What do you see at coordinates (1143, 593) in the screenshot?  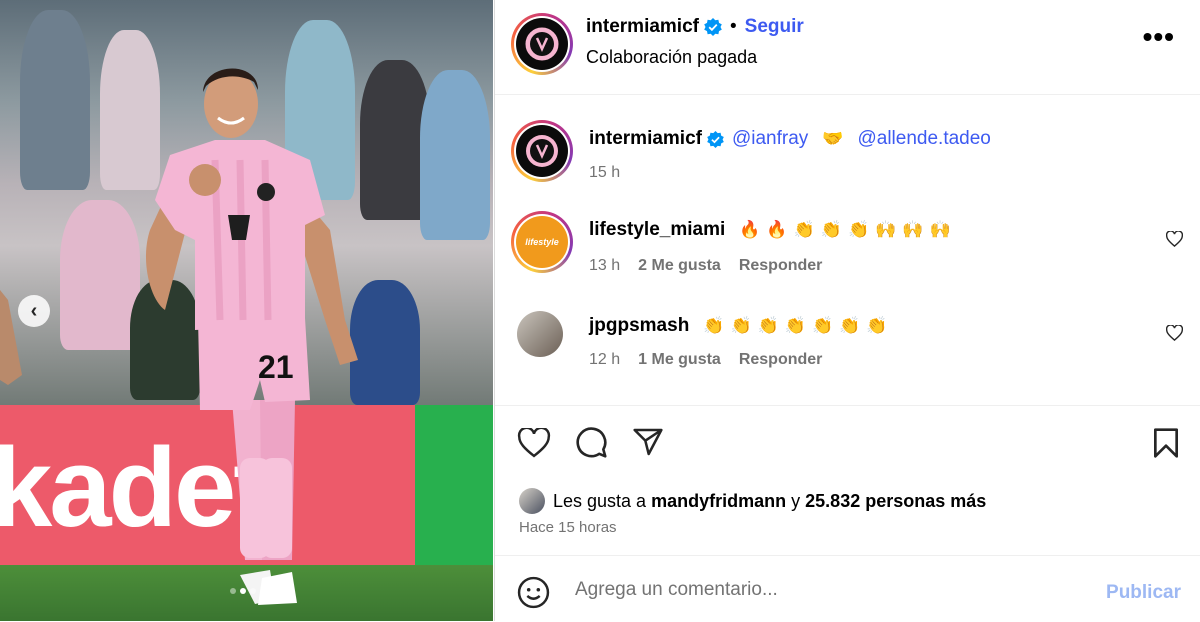 I see `publish-button: Publicar` at bounding box center [1143, 593].